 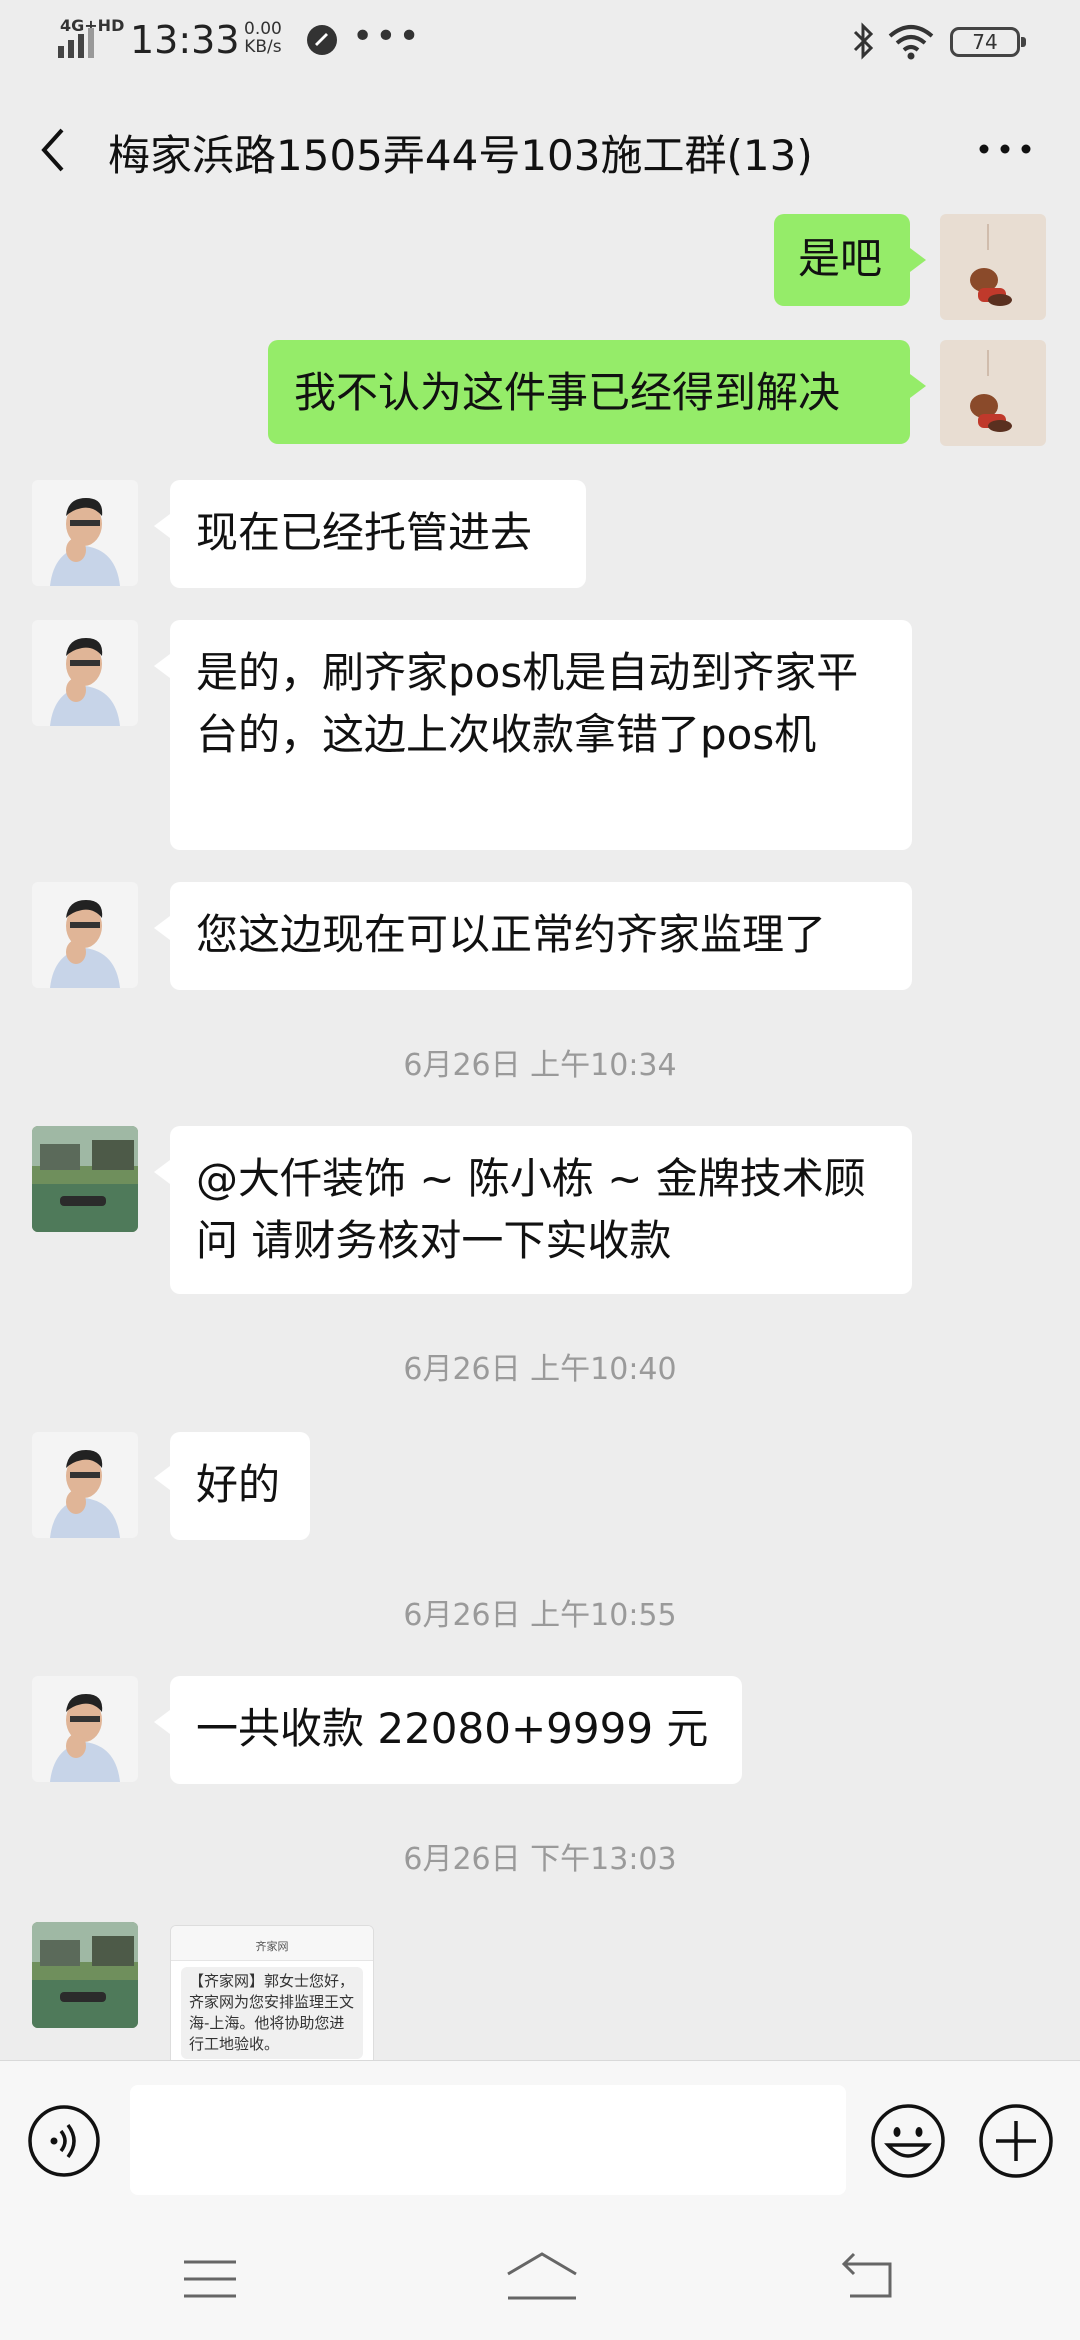 What do you see at coordinates (540, 1859) in the screenshot?
I see `timestamp: 6月26日 下午13:03` at bounding box center [540, 1859].